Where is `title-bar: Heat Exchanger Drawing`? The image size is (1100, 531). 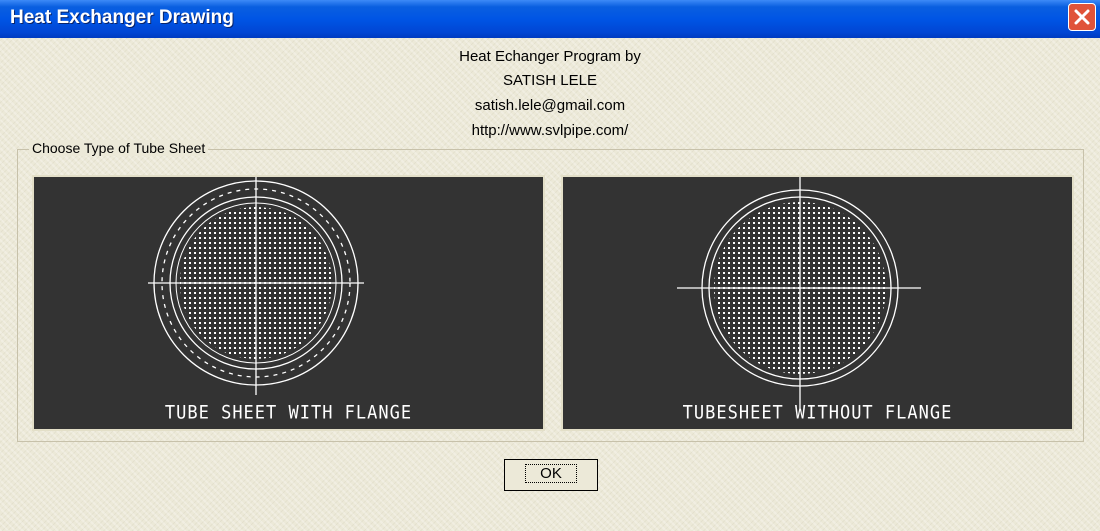
title-bar: Heat Exchanger Drawing is located at coordinates (550, 19).